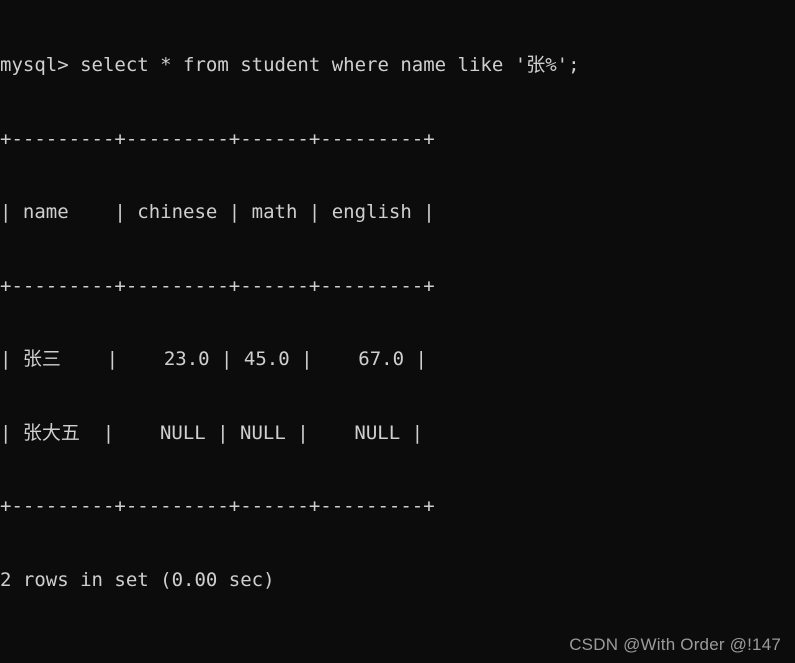  What do you see at coordinates (217, 212) in the screenshot?
I see `terminal-line-table-header: | name | chinese | math | english |` at bounding box center [217, 212].